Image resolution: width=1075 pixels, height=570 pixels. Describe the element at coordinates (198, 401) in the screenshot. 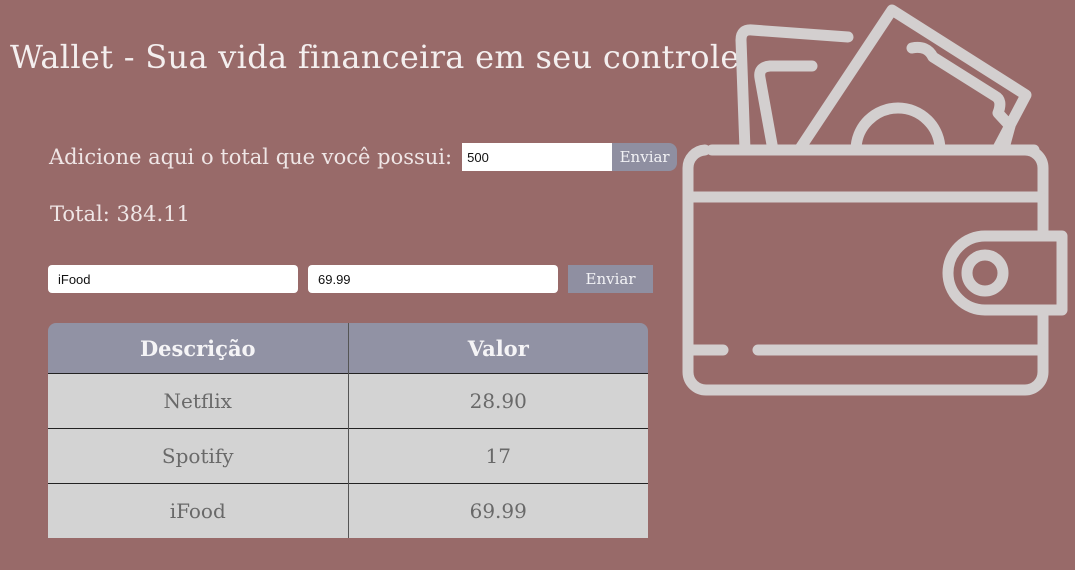

I see `row-description: Netflix` at that location.